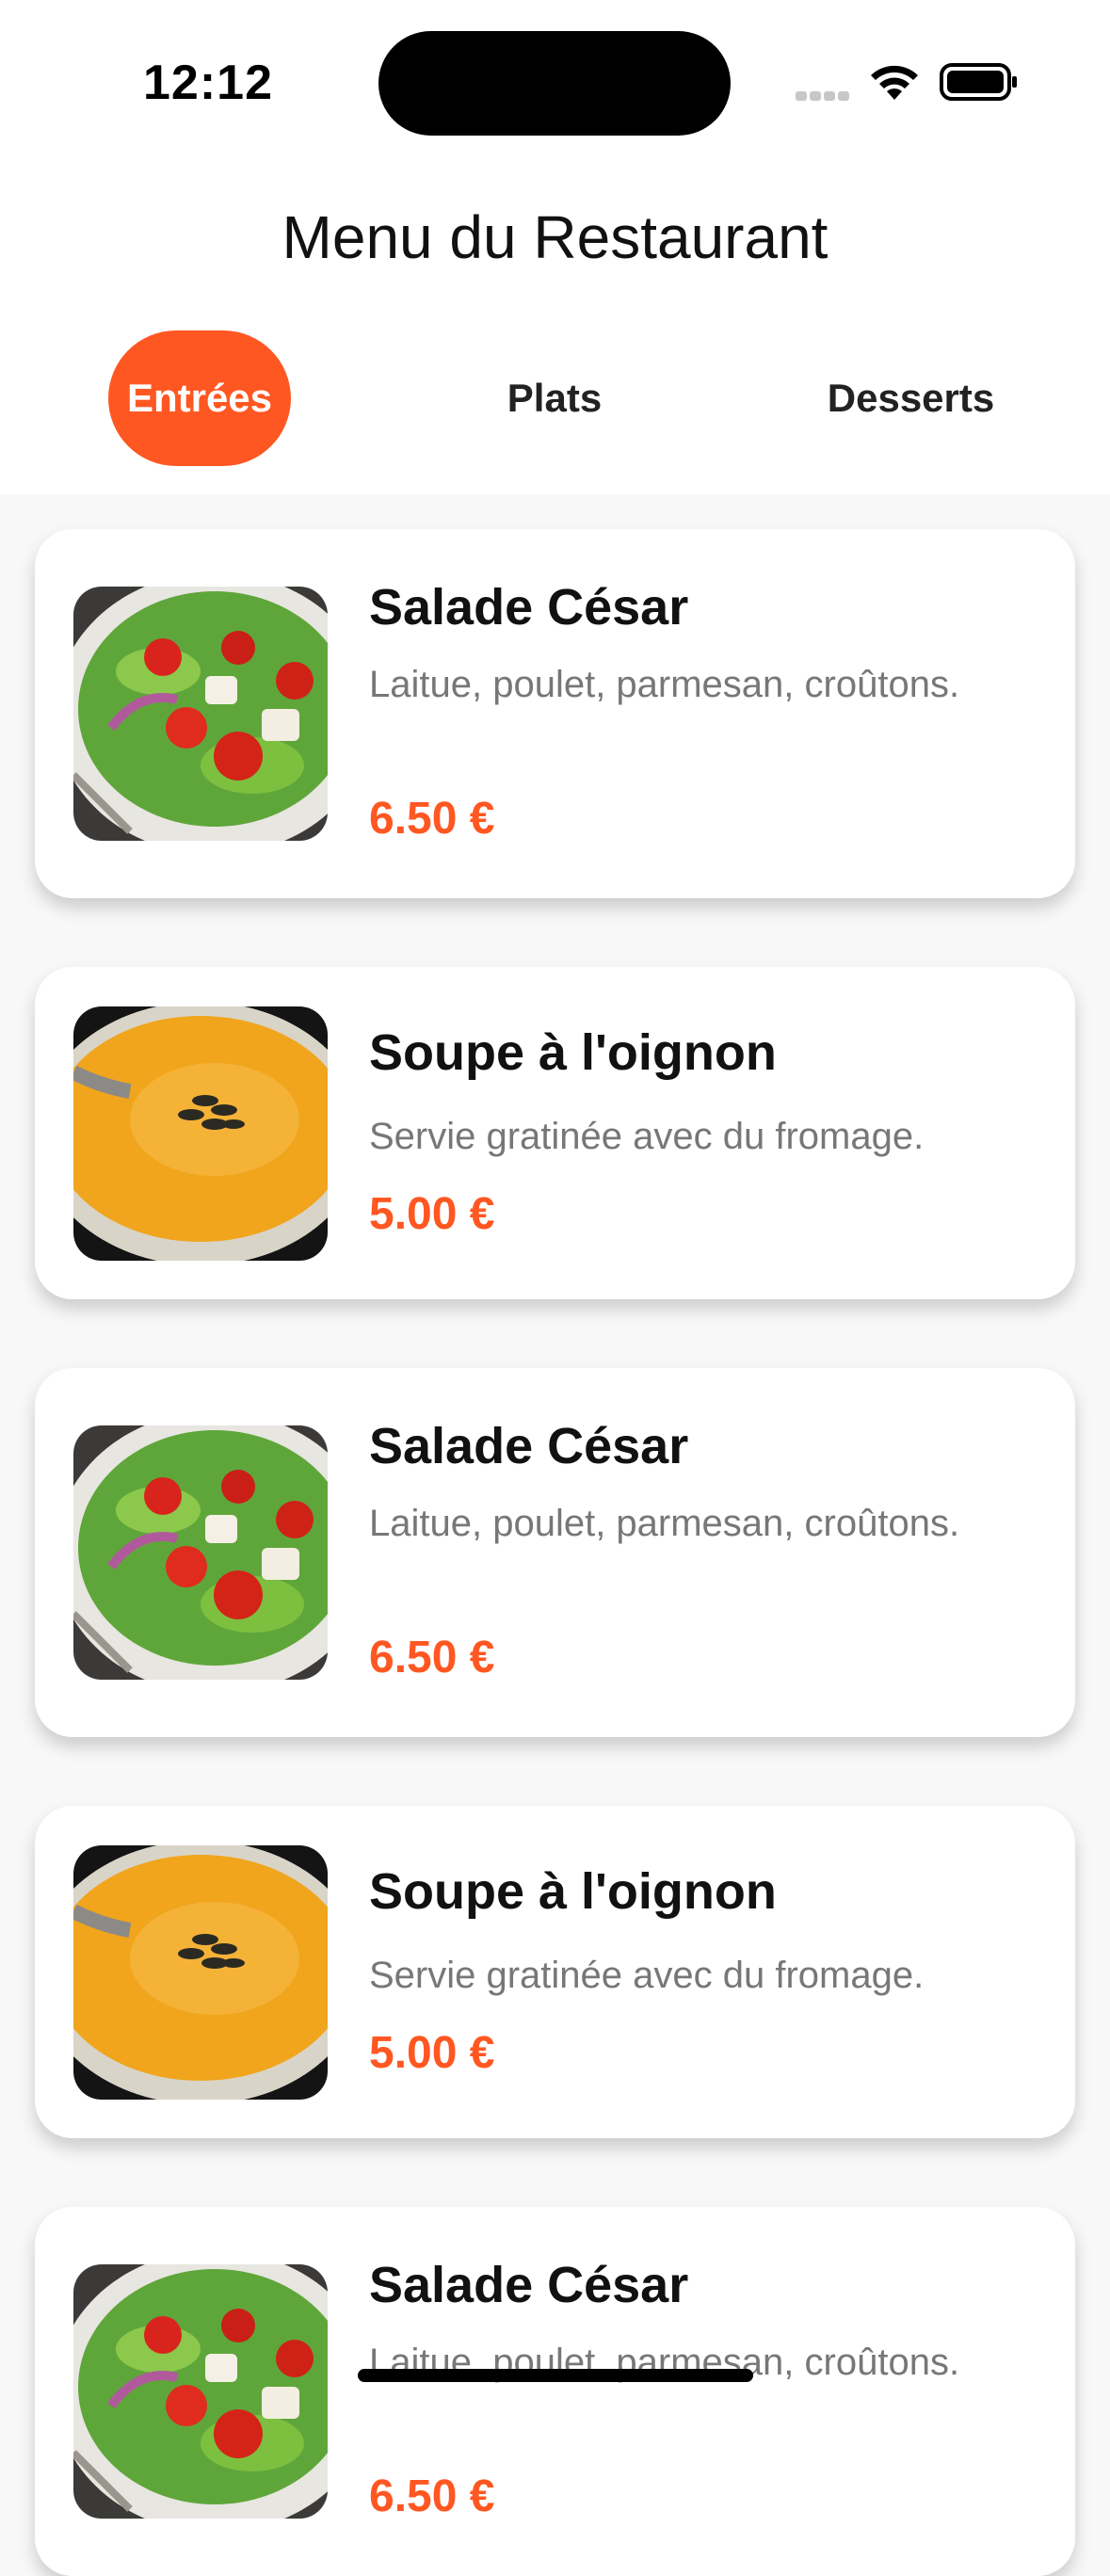 Image resolution: width=1110 pixels, height=2576 pixels. Describe the element at coordinates (555, 237) in the screenshot. I see `page-title: Menu du Restaurant` at that location.